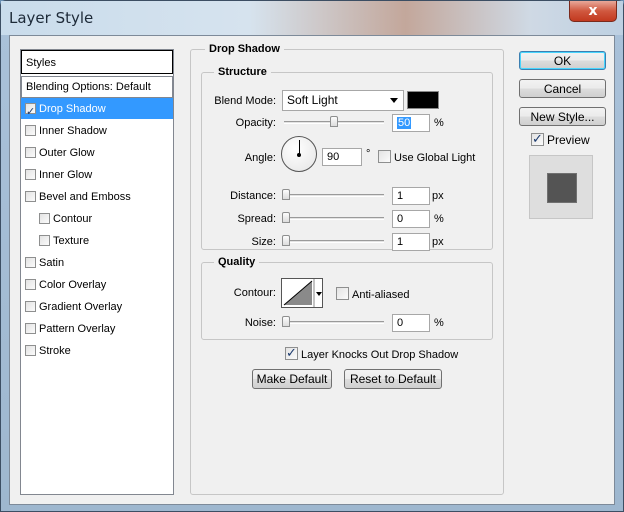 Image resolution: width=624 pixels, height=512 pixels. I want to click on chevron-down-icon, so click(394, 100).